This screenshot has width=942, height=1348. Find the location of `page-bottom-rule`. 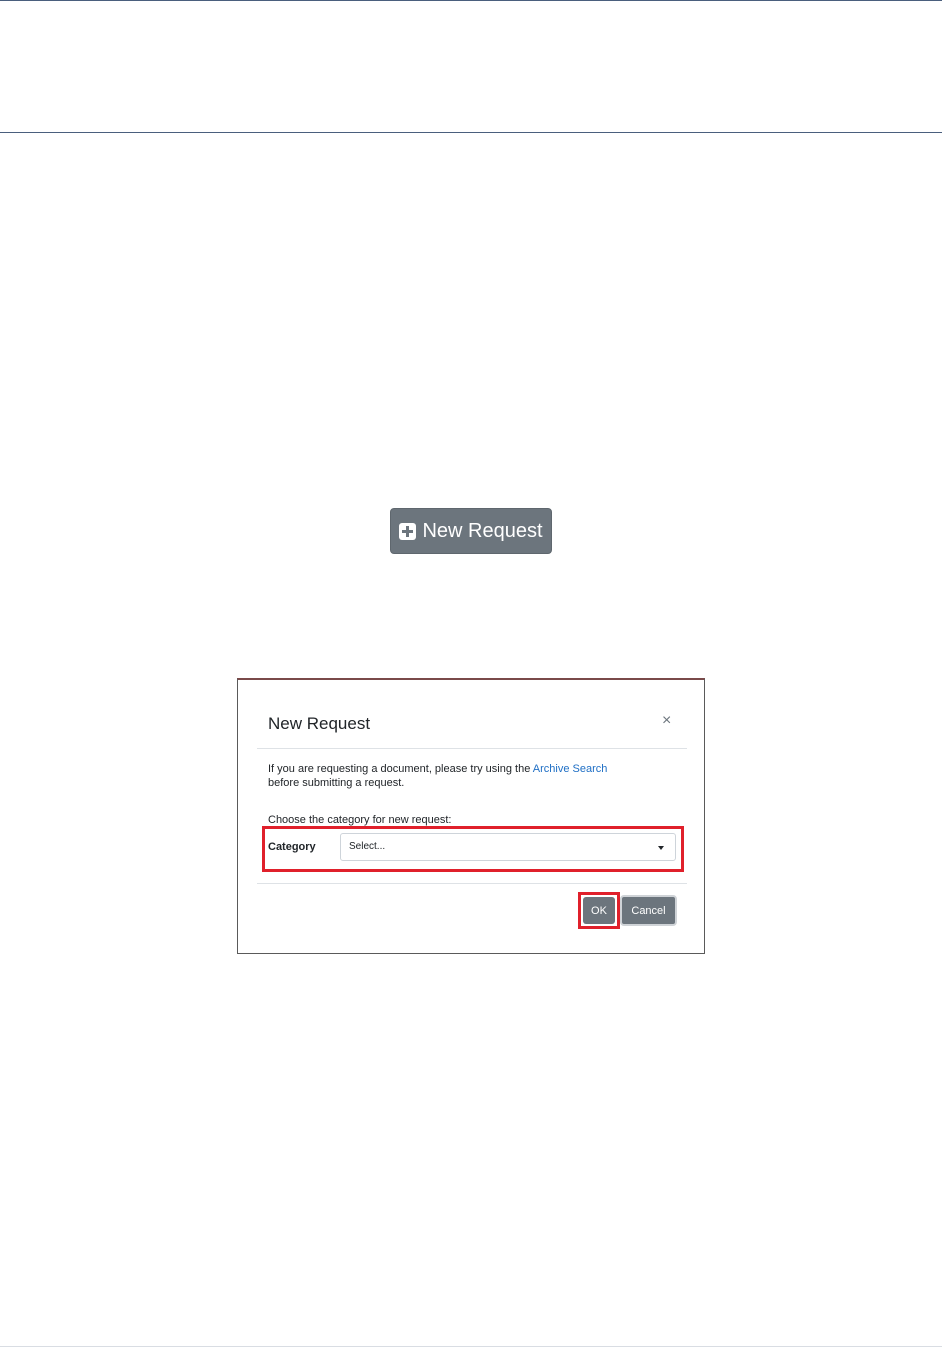

page-bottom-rule is located at coordinates (471, 1346).